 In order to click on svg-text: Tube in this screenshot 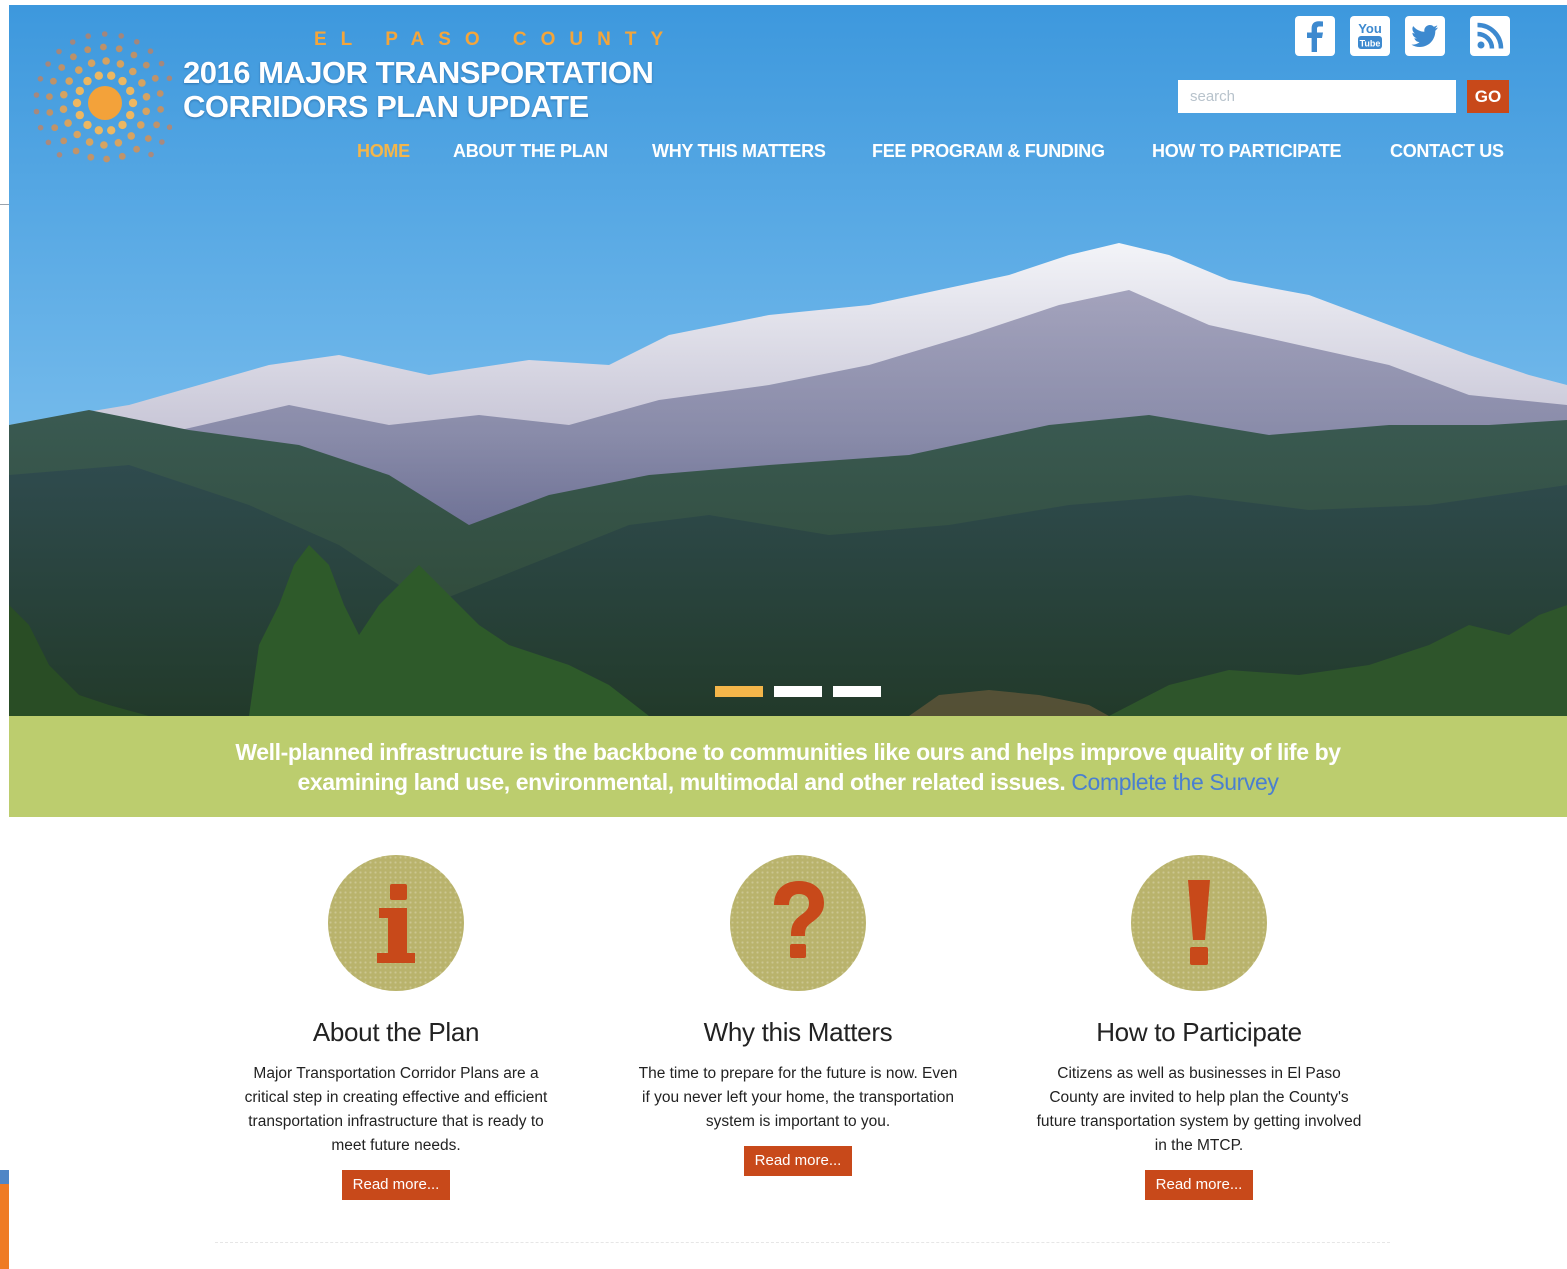, I will do `click(1370, 44)`.